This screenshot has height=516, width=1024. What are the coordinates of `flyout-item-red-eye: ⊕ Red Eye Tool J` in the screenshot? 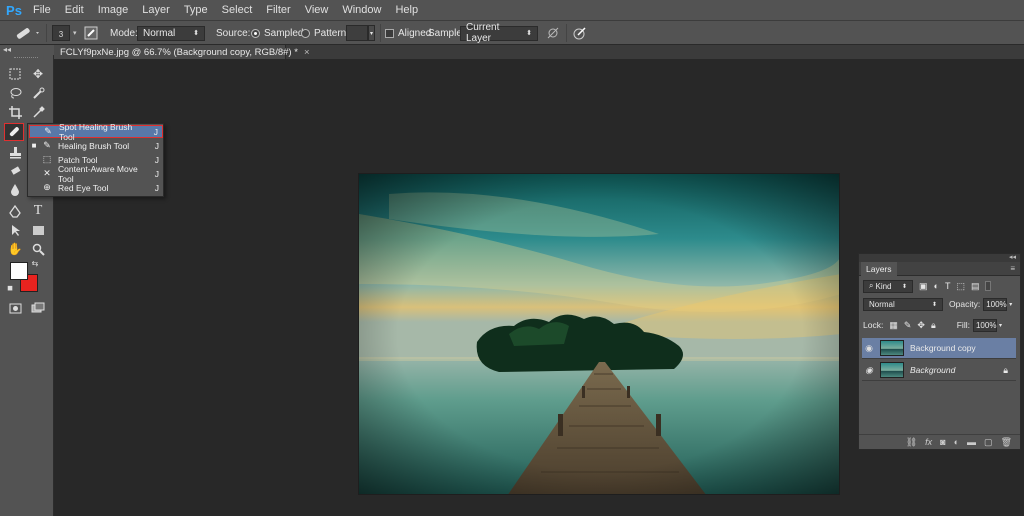 It's located at (96, 187).